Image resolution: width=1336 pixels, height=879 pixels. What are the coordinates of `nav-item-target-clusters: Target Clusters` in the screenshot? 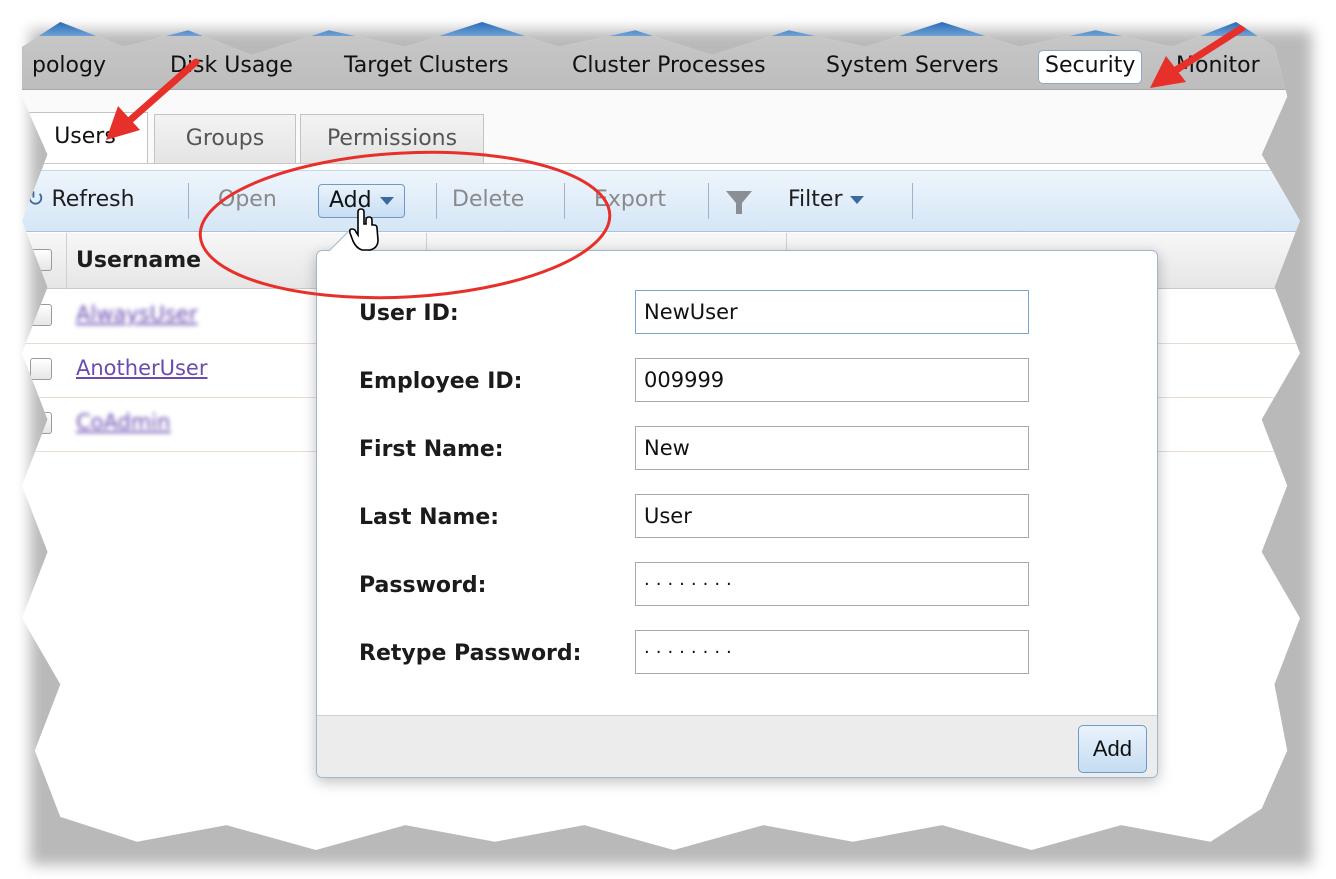 It's located at (426, 67).